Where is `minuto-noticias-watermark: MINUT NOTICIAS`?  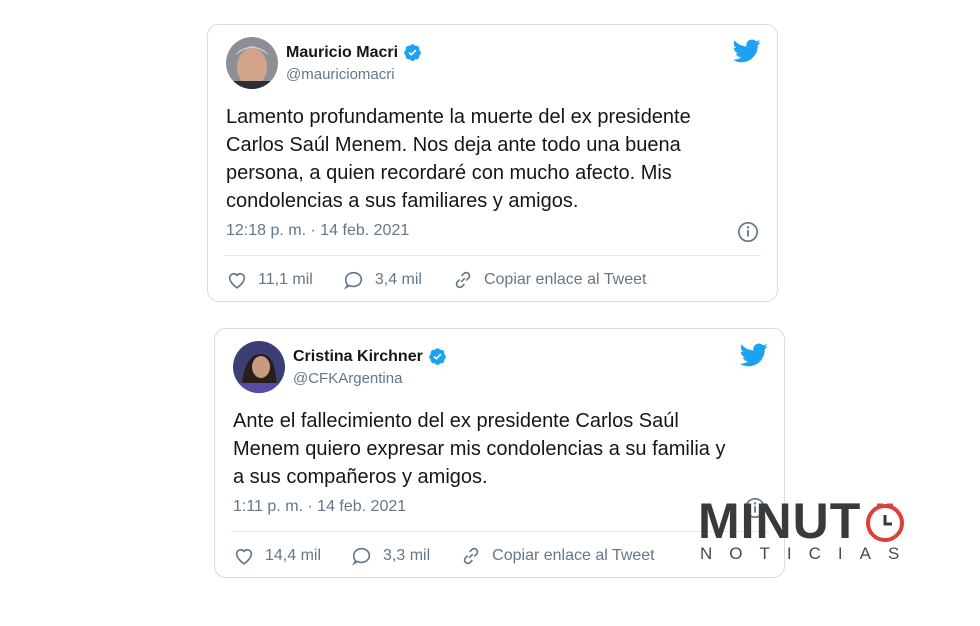
minuto-noticias-watermark: MINUT NOTICIAS is located at coordinates (809, 530).